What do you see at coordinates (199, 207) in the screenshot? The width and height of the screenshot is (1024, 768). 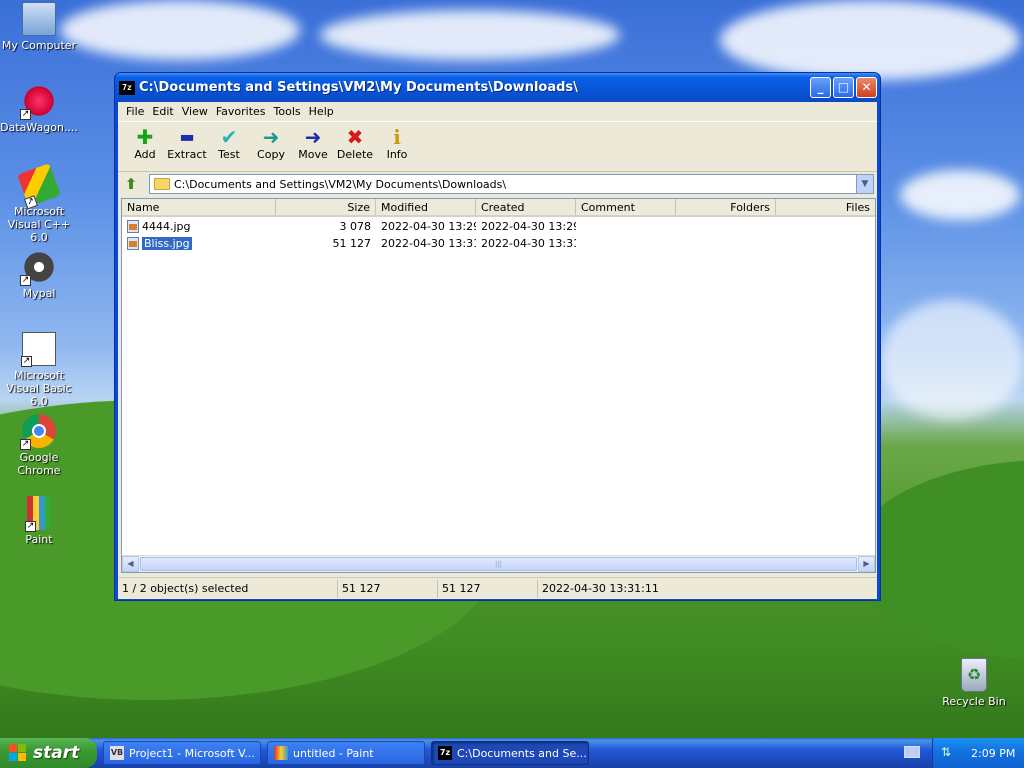 I see `column-name: Name` at bounding box center [199, 207].